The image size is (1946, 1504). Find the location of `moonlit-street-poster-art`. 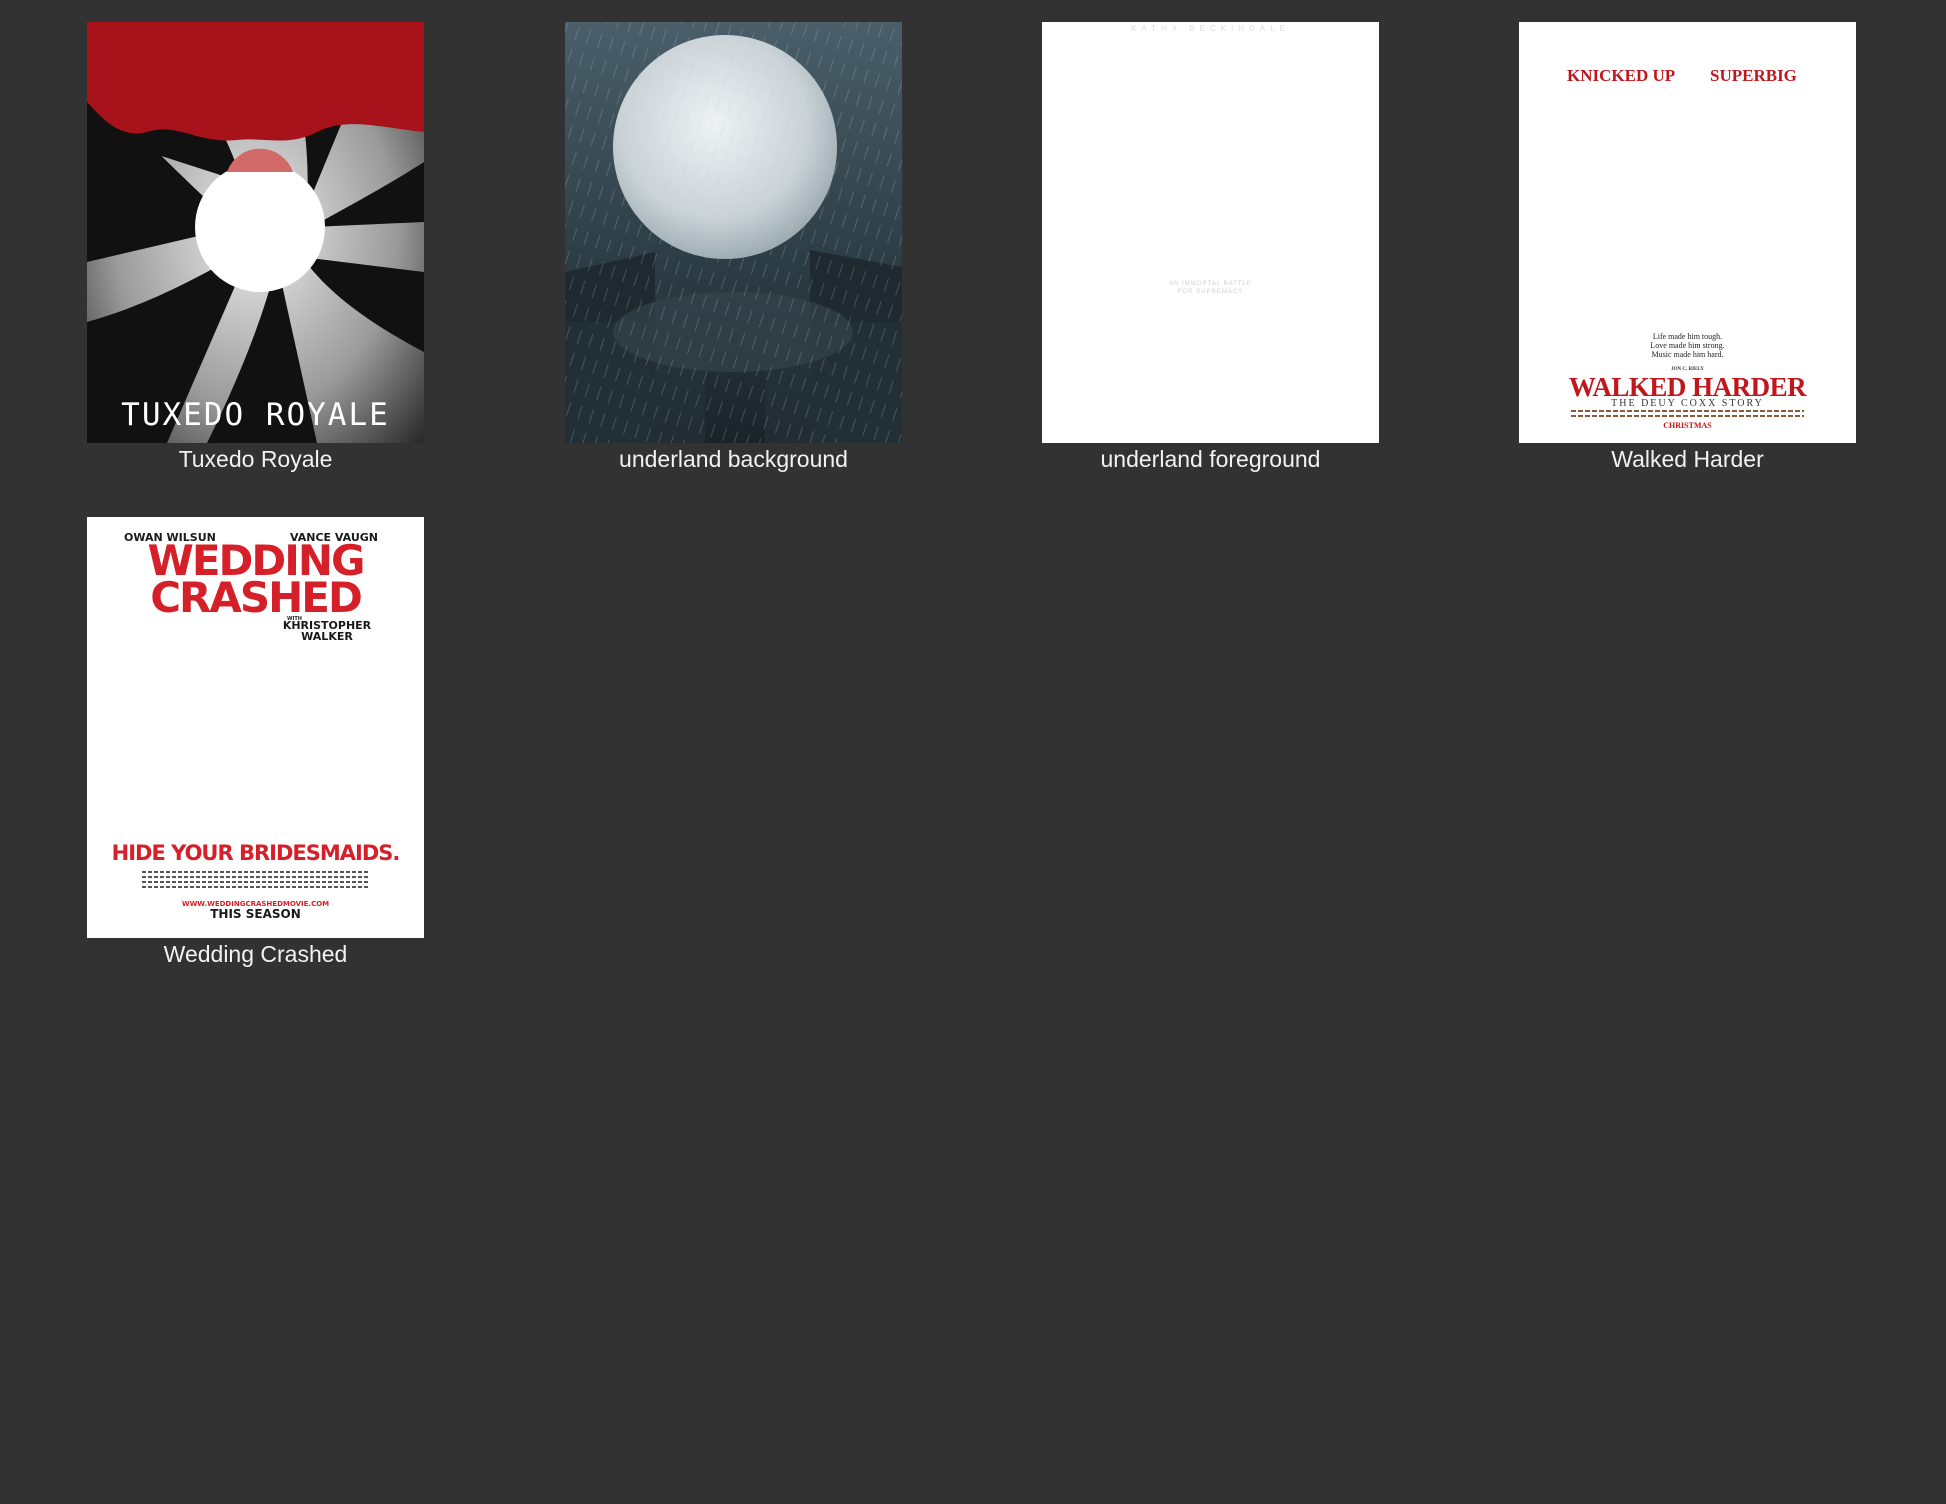

moonlit-street-poster-art is located at coordinates (733, 232).